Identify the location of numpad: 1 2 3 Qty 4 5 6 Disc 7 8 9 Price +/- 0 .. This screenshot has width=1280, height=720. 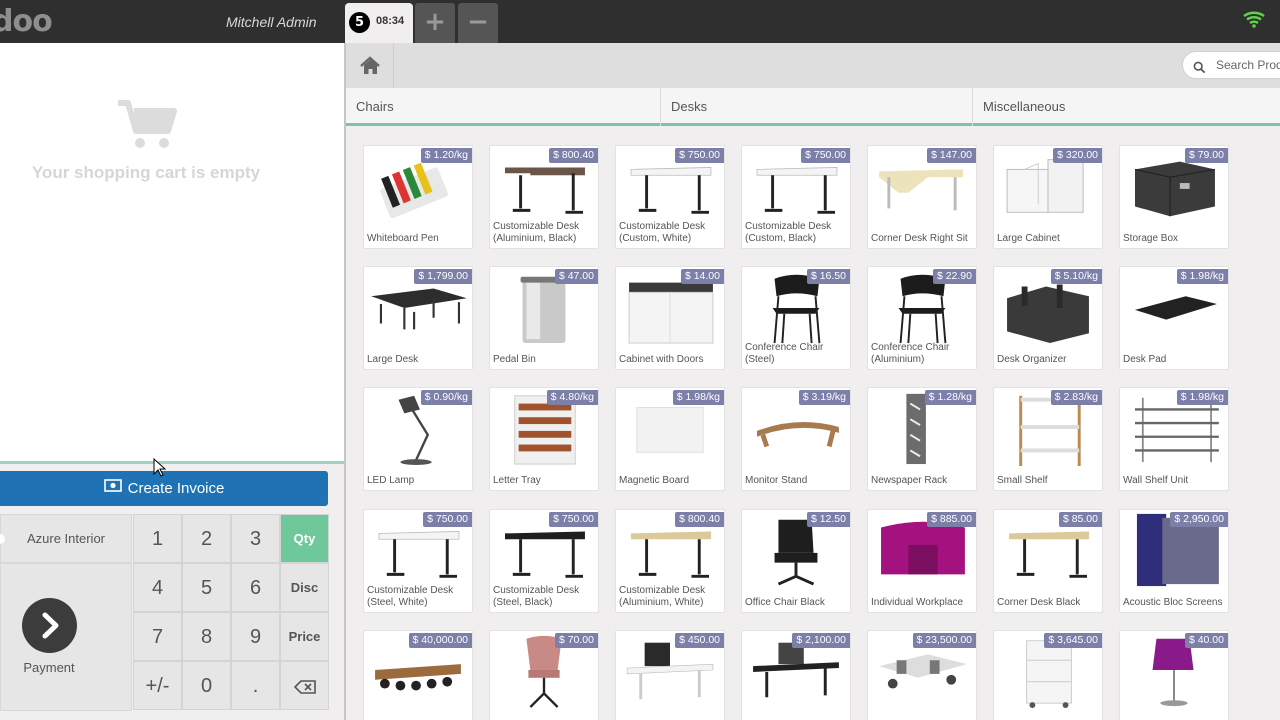
(231, 612).